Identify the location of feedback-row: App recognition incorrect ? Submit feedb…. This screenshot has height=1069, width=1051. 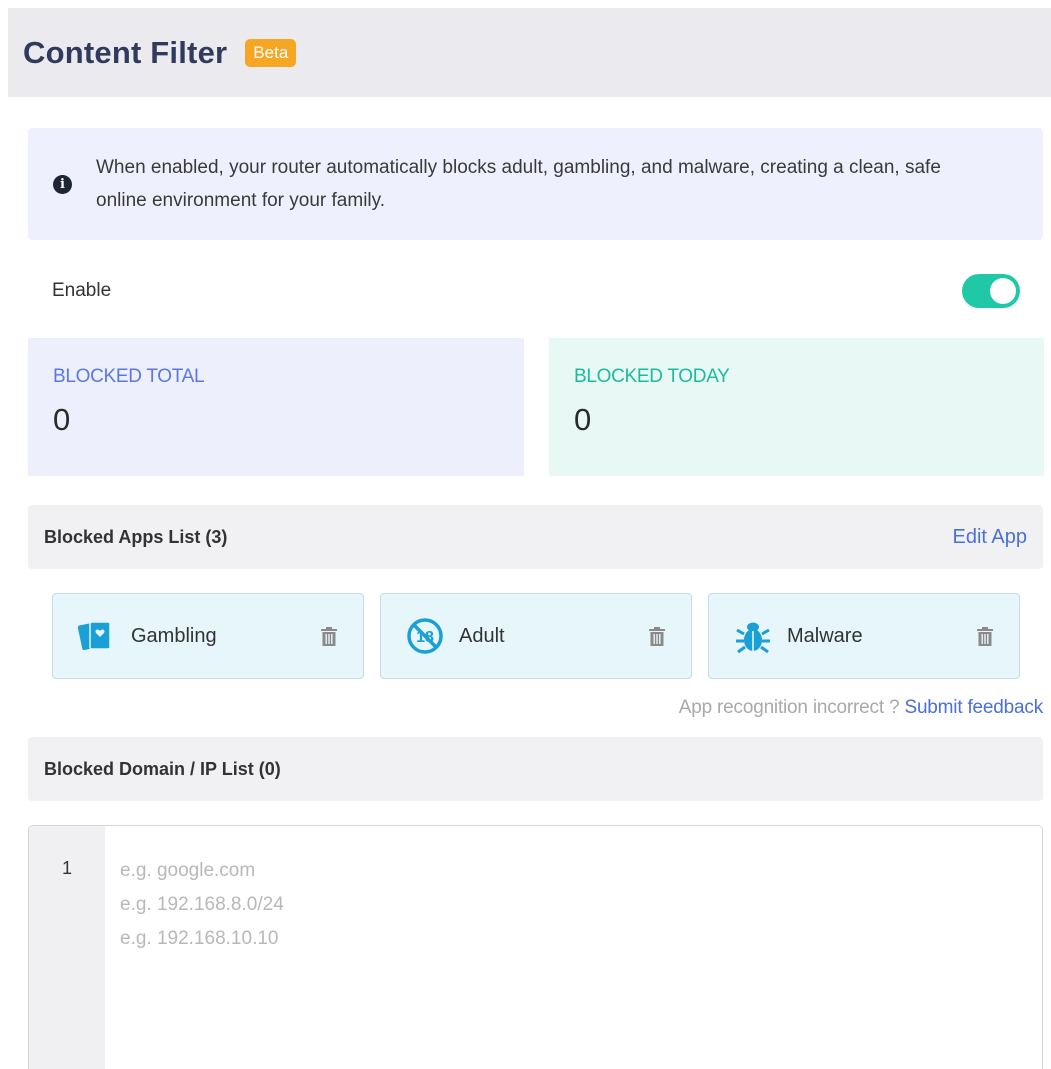
(861, 708).